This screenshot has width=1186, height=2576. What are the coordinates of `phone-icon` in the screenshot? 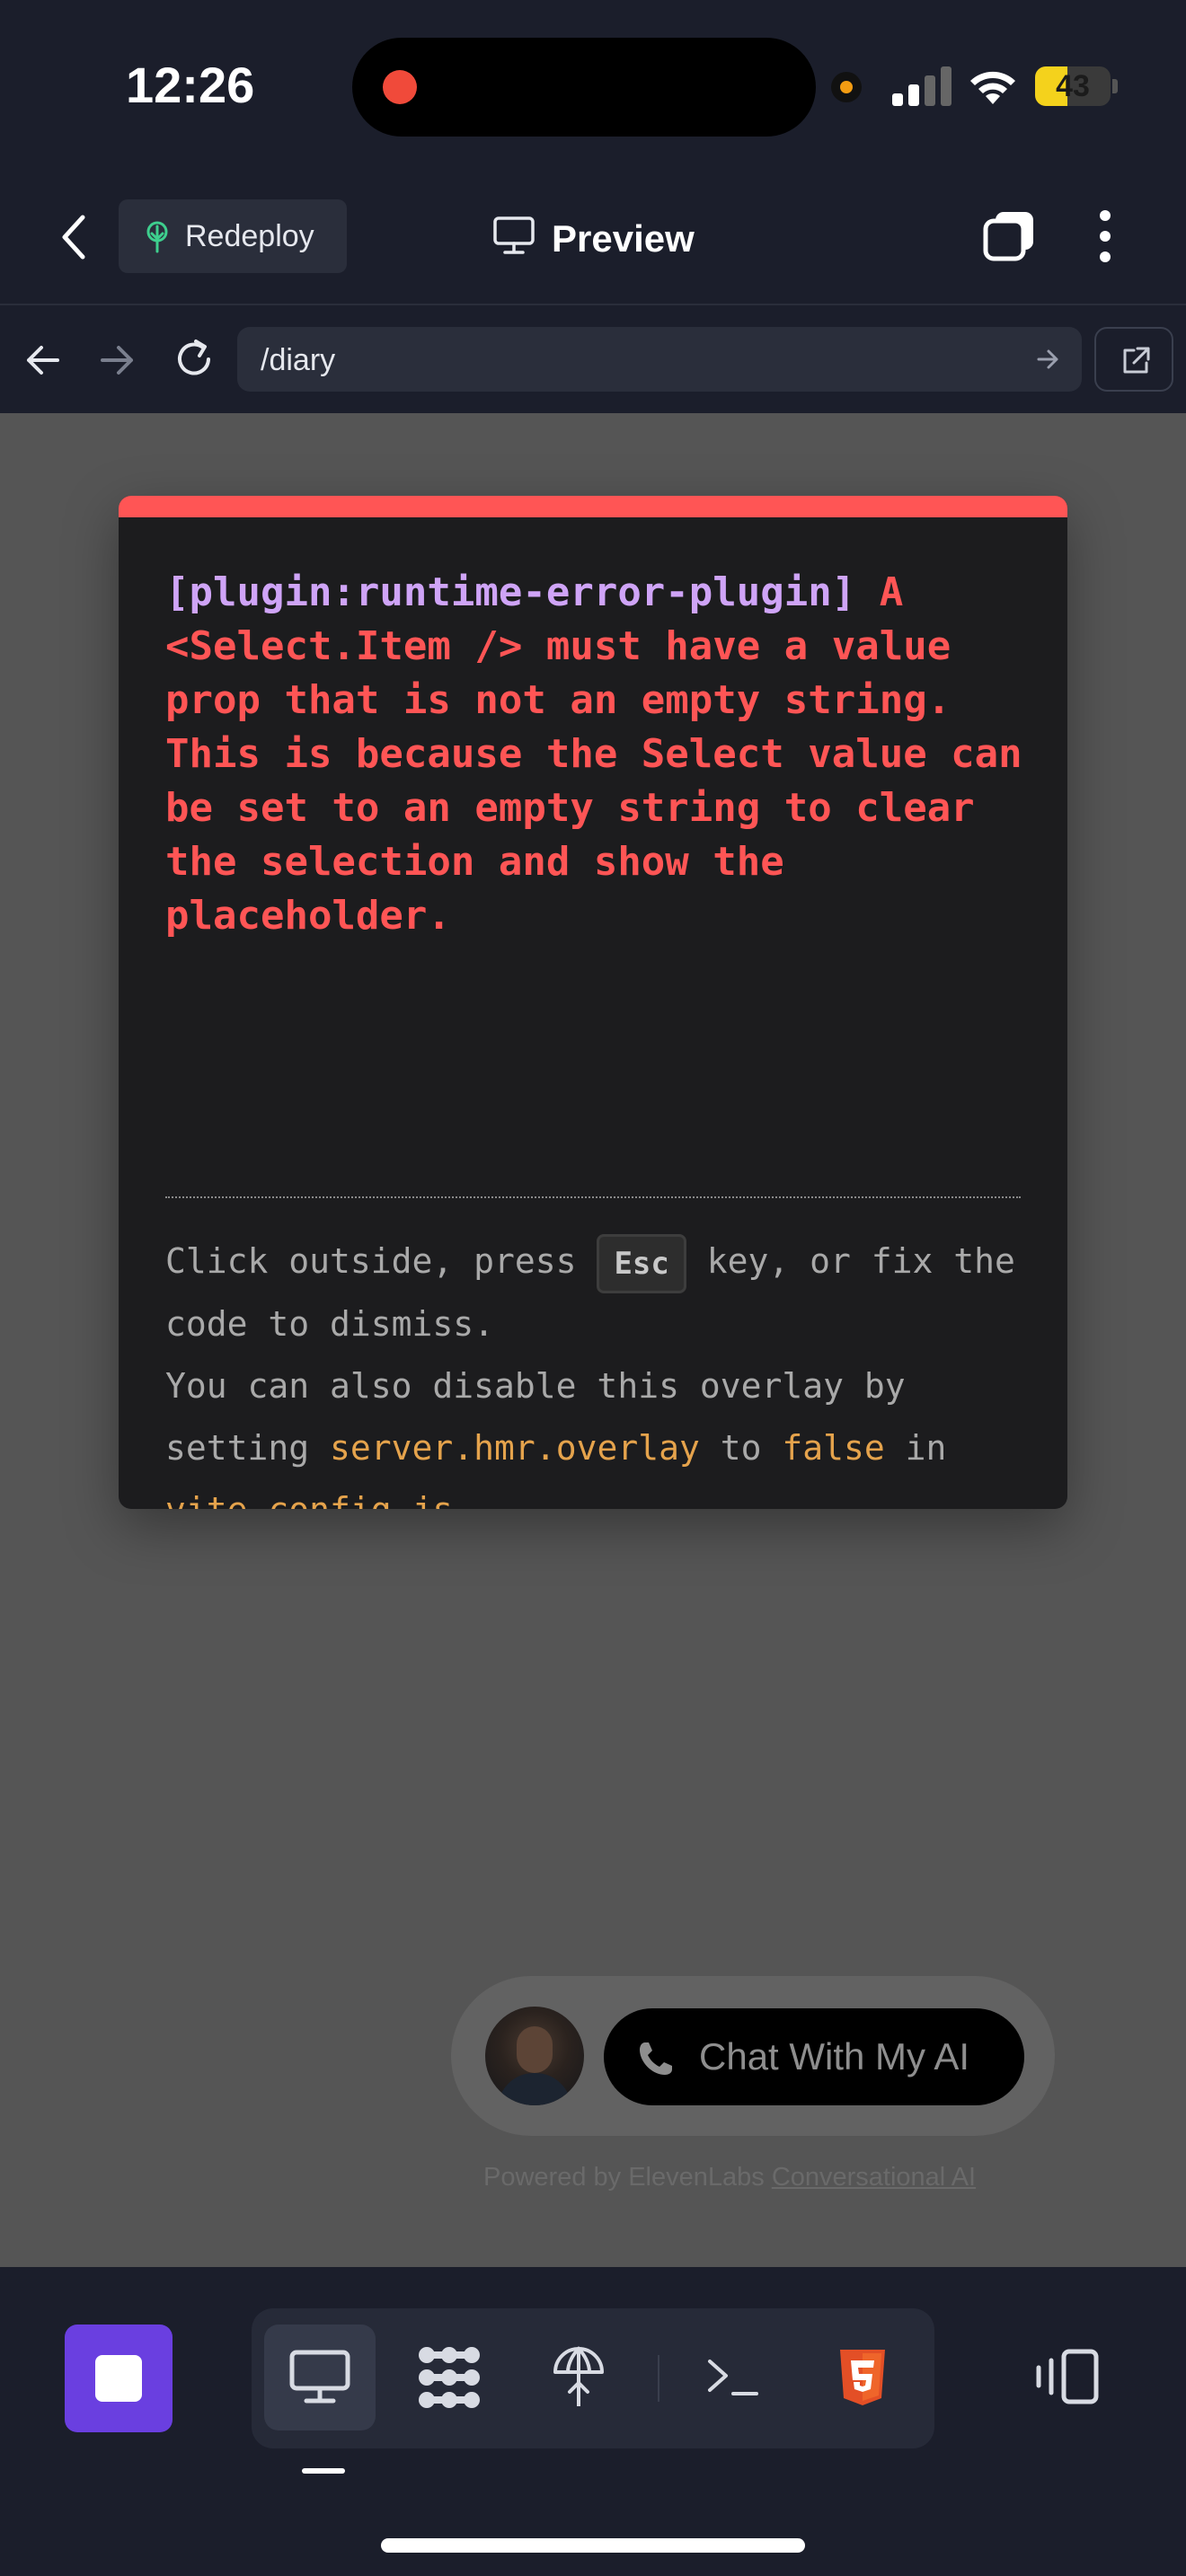 It's located at (656, 2058).